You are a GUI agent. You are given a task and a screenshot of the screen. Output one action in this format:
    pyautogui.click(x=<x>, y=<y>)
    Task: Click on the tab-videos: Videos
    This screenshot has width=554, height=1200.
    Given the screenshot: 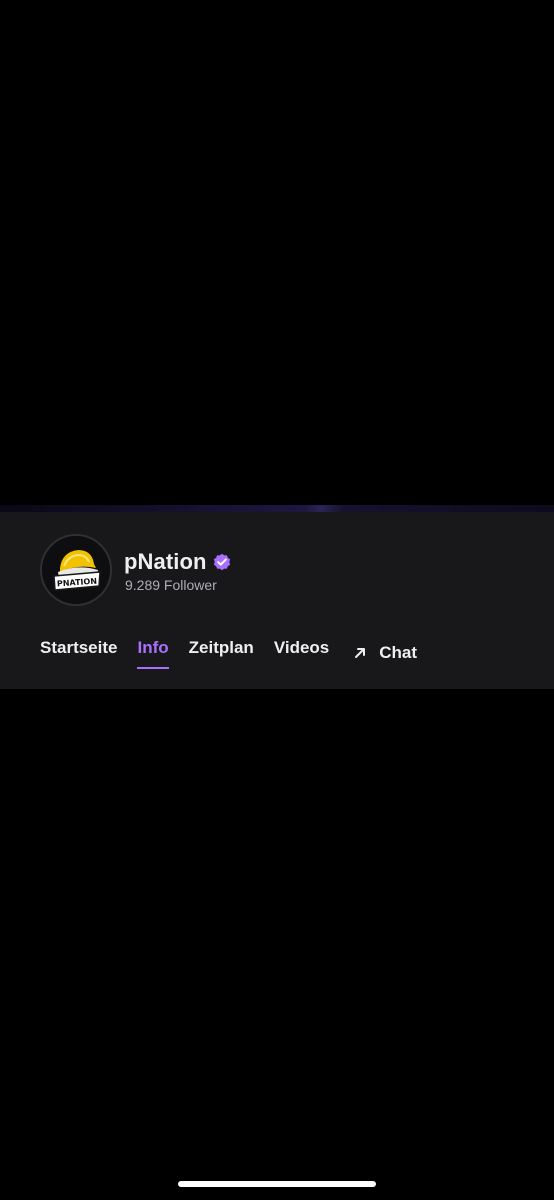 What is the action you would take?
    pyautogui.click(x=301, y=653)
    